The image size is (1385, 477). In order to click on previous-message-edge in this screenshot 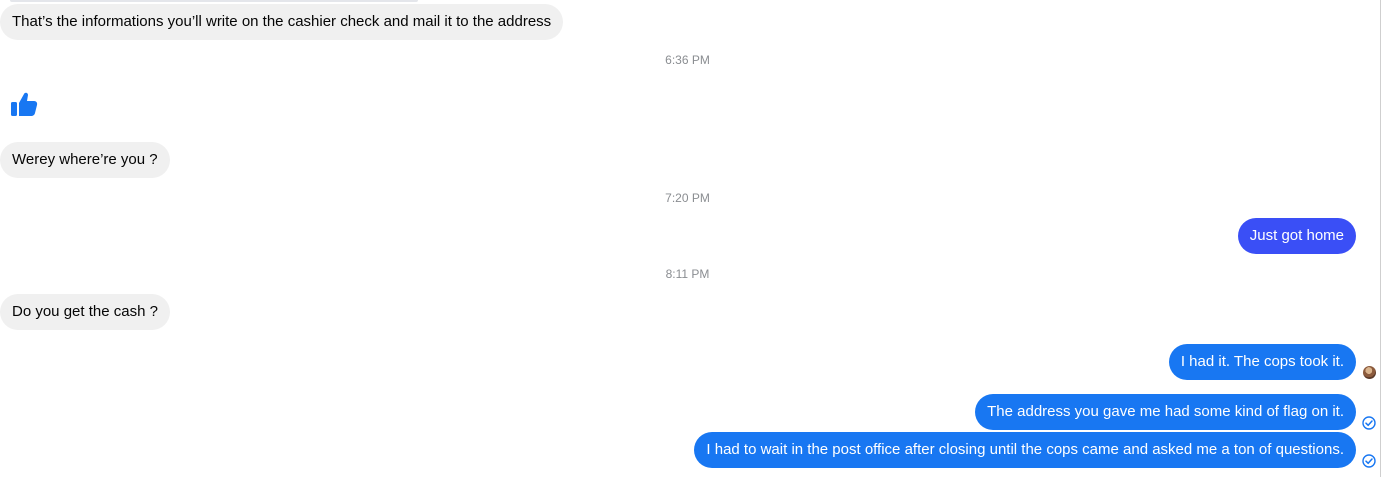, I will do `click(214, 1)`.